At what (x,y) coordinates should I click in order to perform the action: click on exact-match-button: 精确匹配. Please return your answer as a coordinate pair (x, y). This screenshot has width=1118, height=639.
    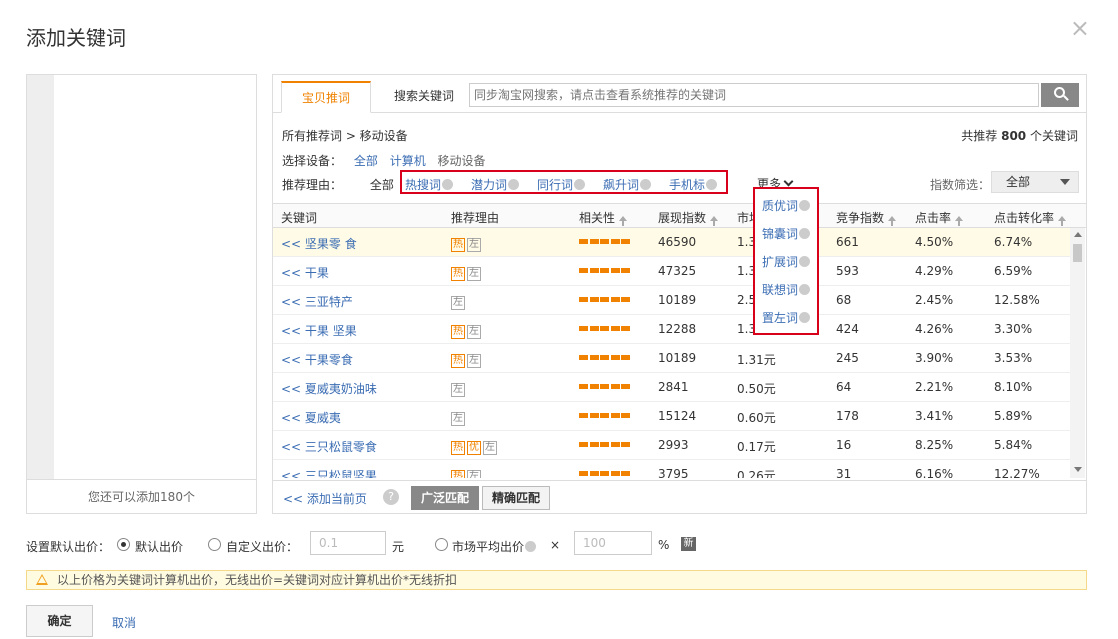
    Looking at the image, I should click on (516, 498).